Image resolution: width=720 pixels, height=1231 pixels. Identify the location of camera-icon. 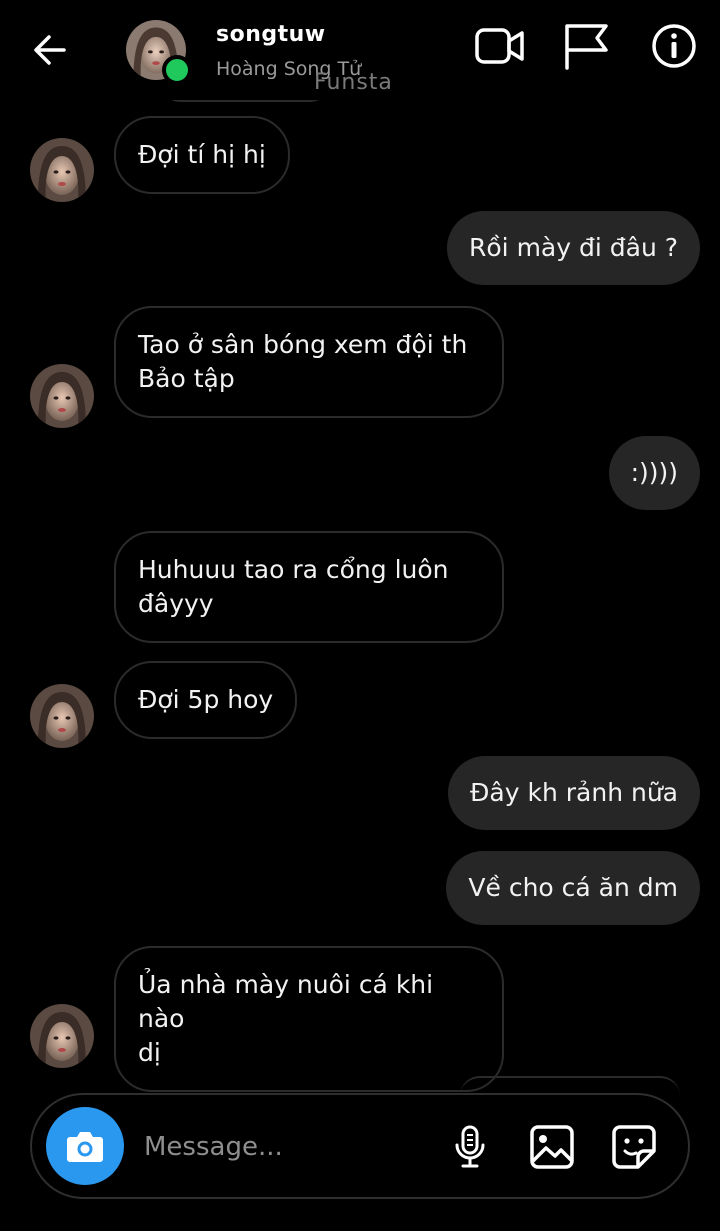
(85, 1147).